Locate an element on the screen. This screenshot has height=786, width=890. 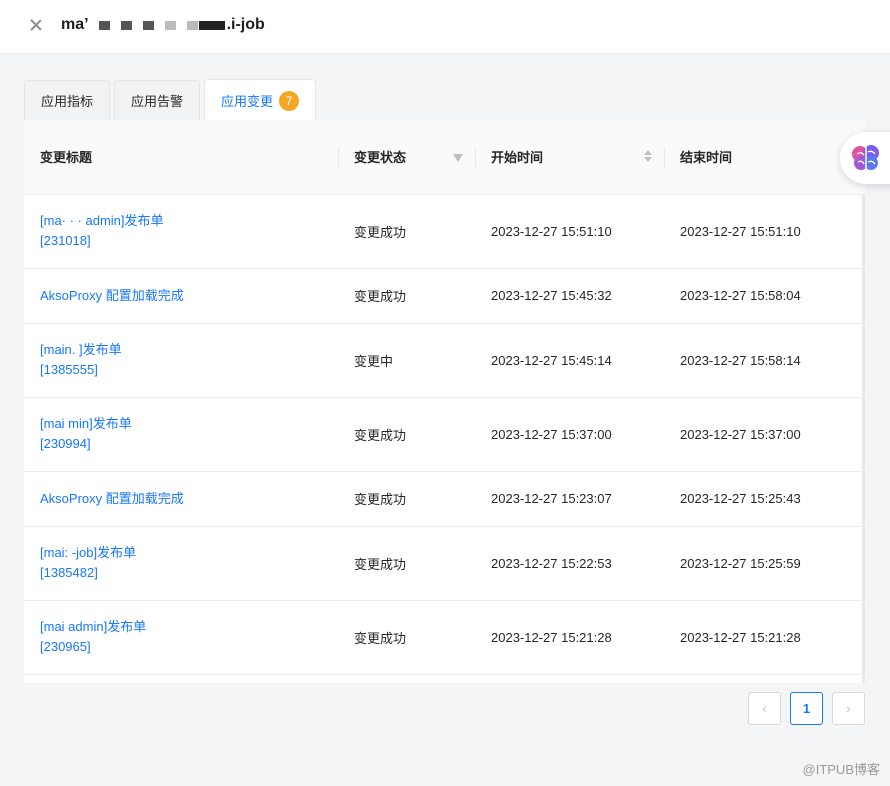
brain-icon is located at coordinates (865, 157).